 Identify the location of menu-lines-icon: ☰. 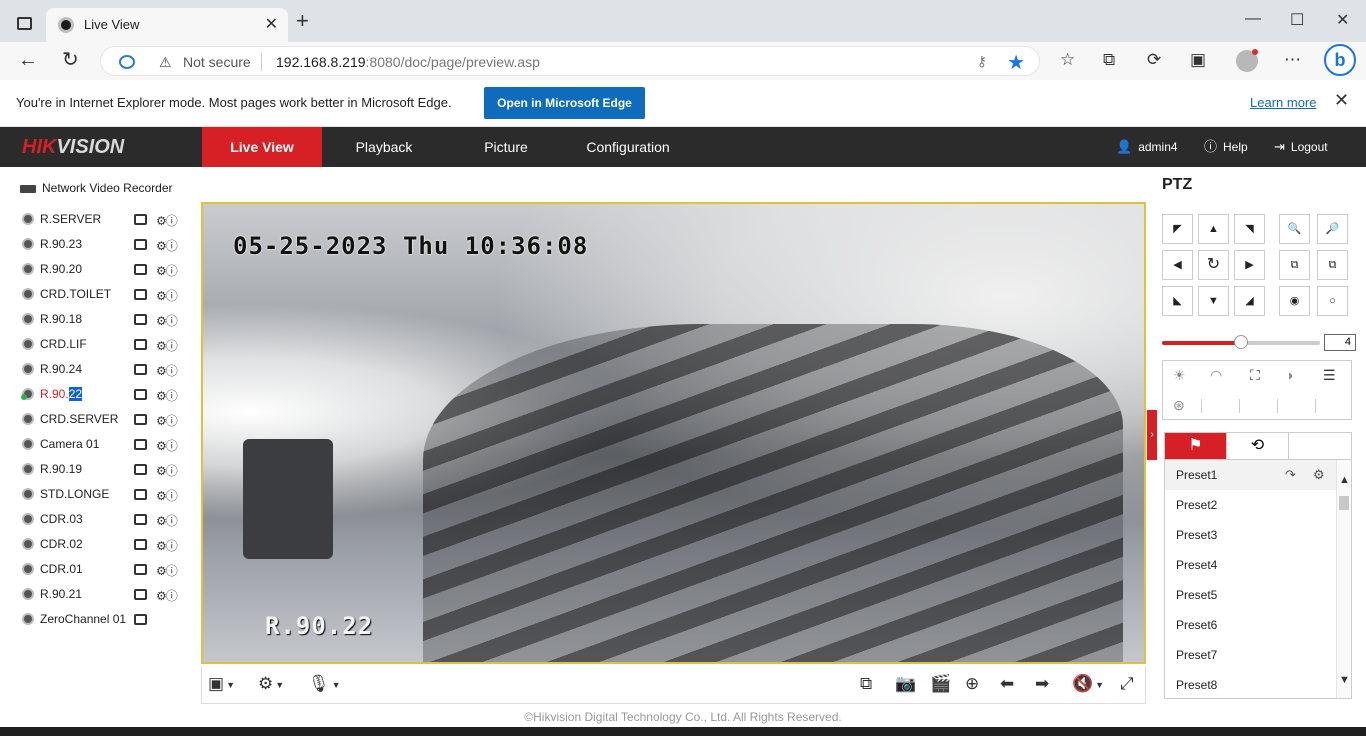
(1329, 375).